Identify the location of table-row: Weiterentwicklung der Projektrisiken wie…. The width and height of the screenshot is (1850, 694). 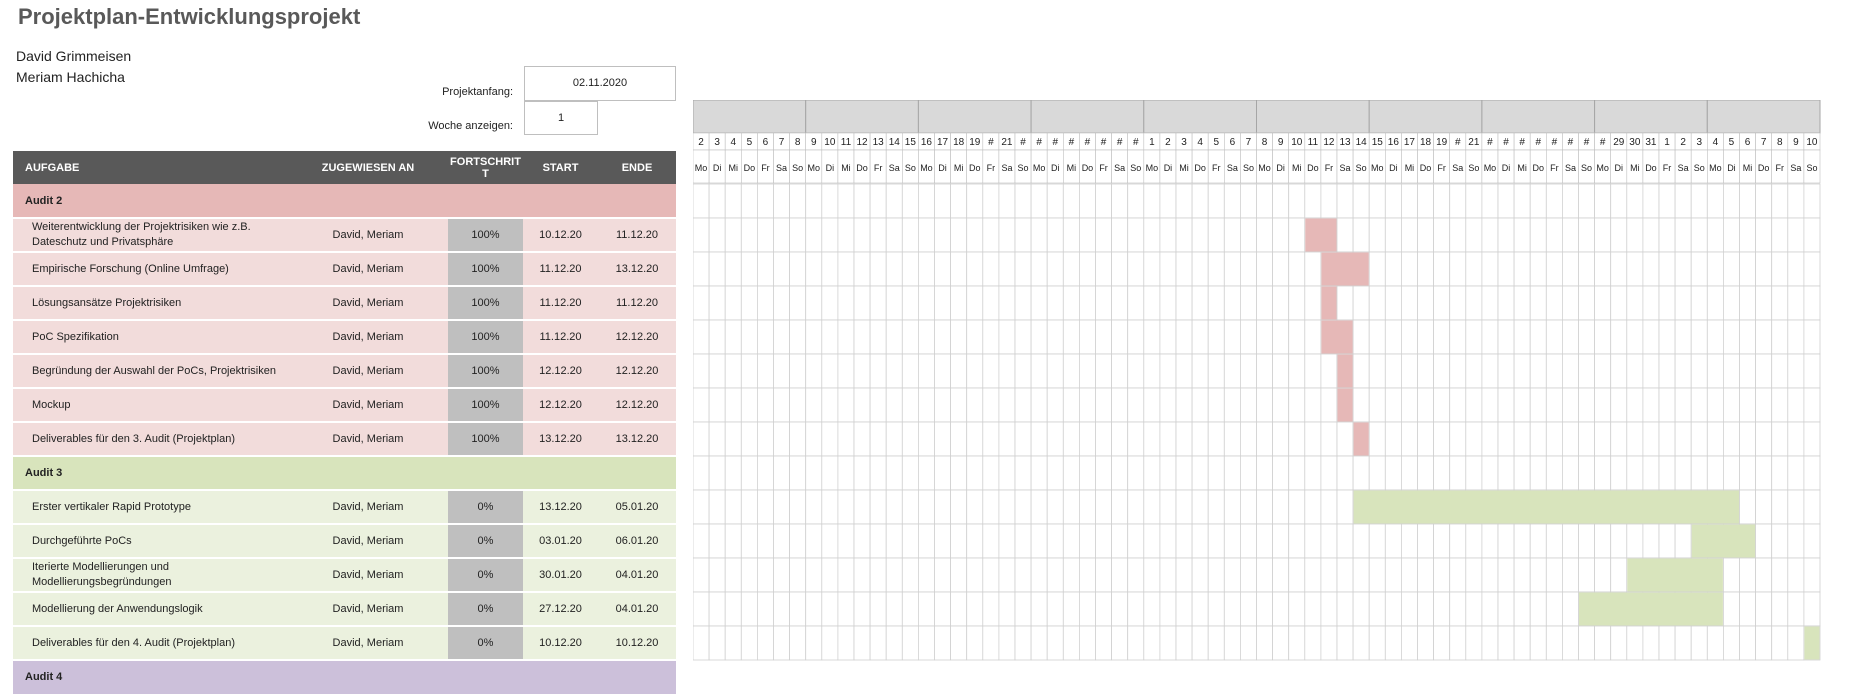
(344, 235).